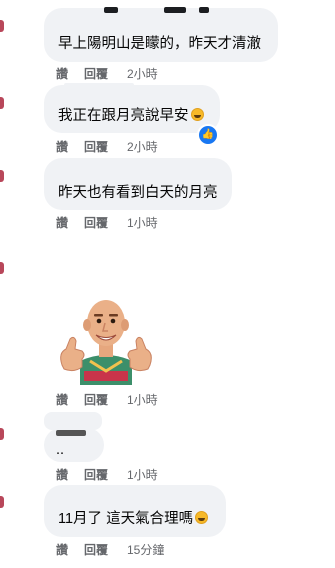 This screenshot has height=568, width=335. I want to click on comment-text: 11月了 這天氣合理嗎, so click(126, 518).